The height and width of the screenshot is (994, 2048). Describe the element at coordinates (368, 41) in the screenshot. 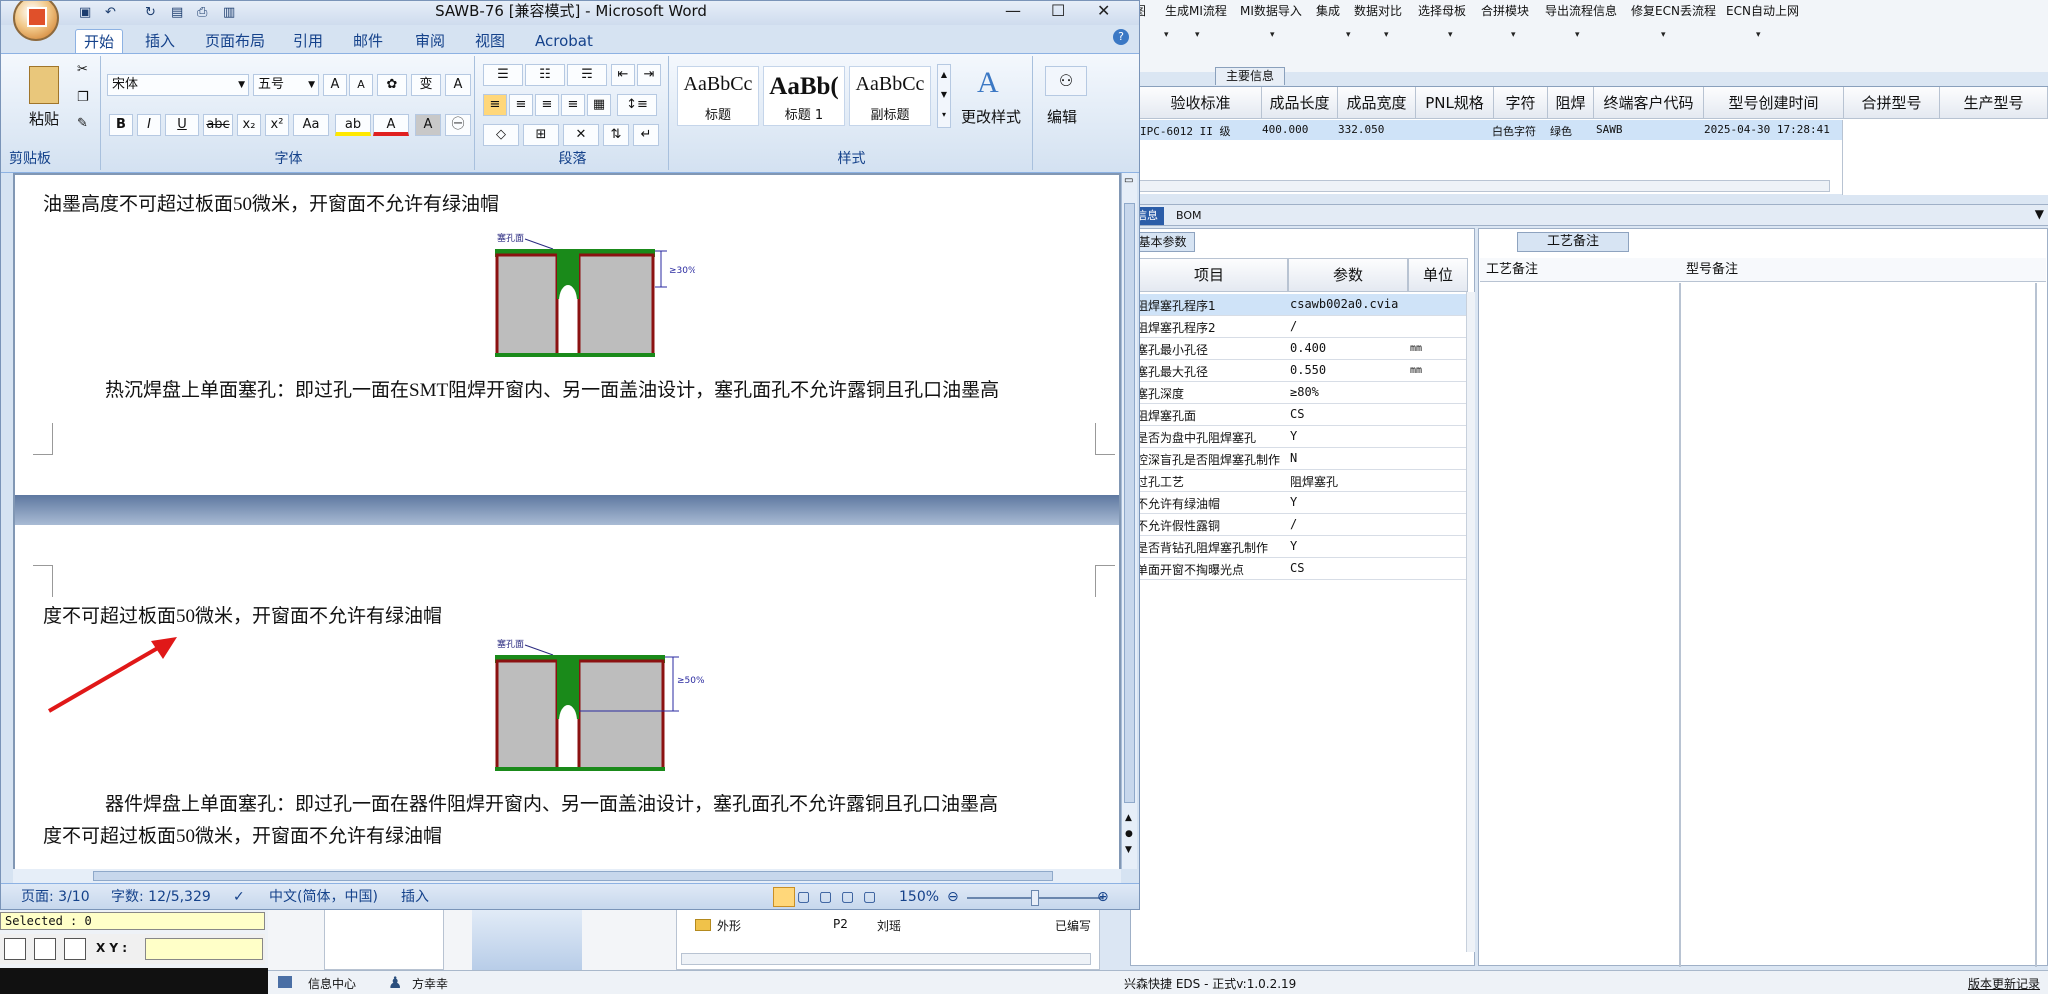

I see `ribbon-tab: 邮件` at that location.